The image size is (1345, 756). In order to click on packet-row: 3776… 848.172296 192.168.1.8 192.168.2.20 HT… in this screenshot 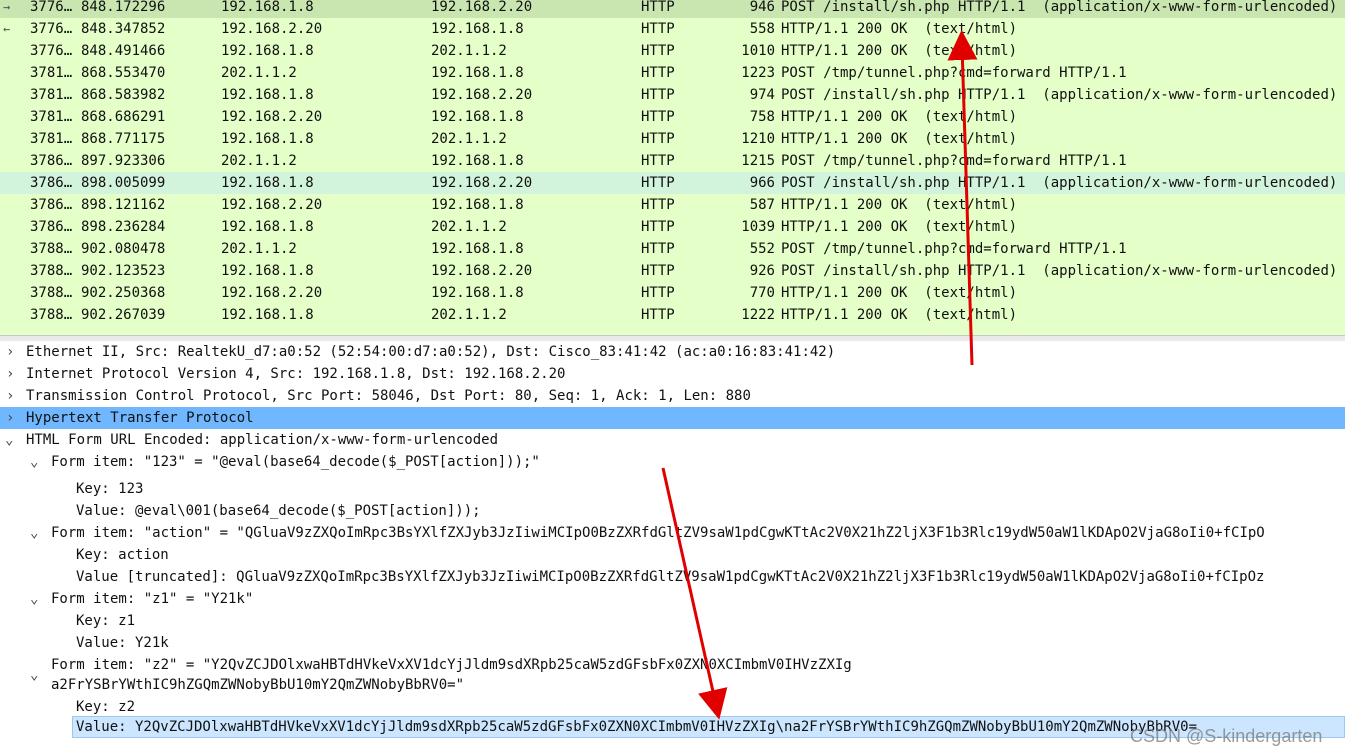, I will do `click(672, 9)`.